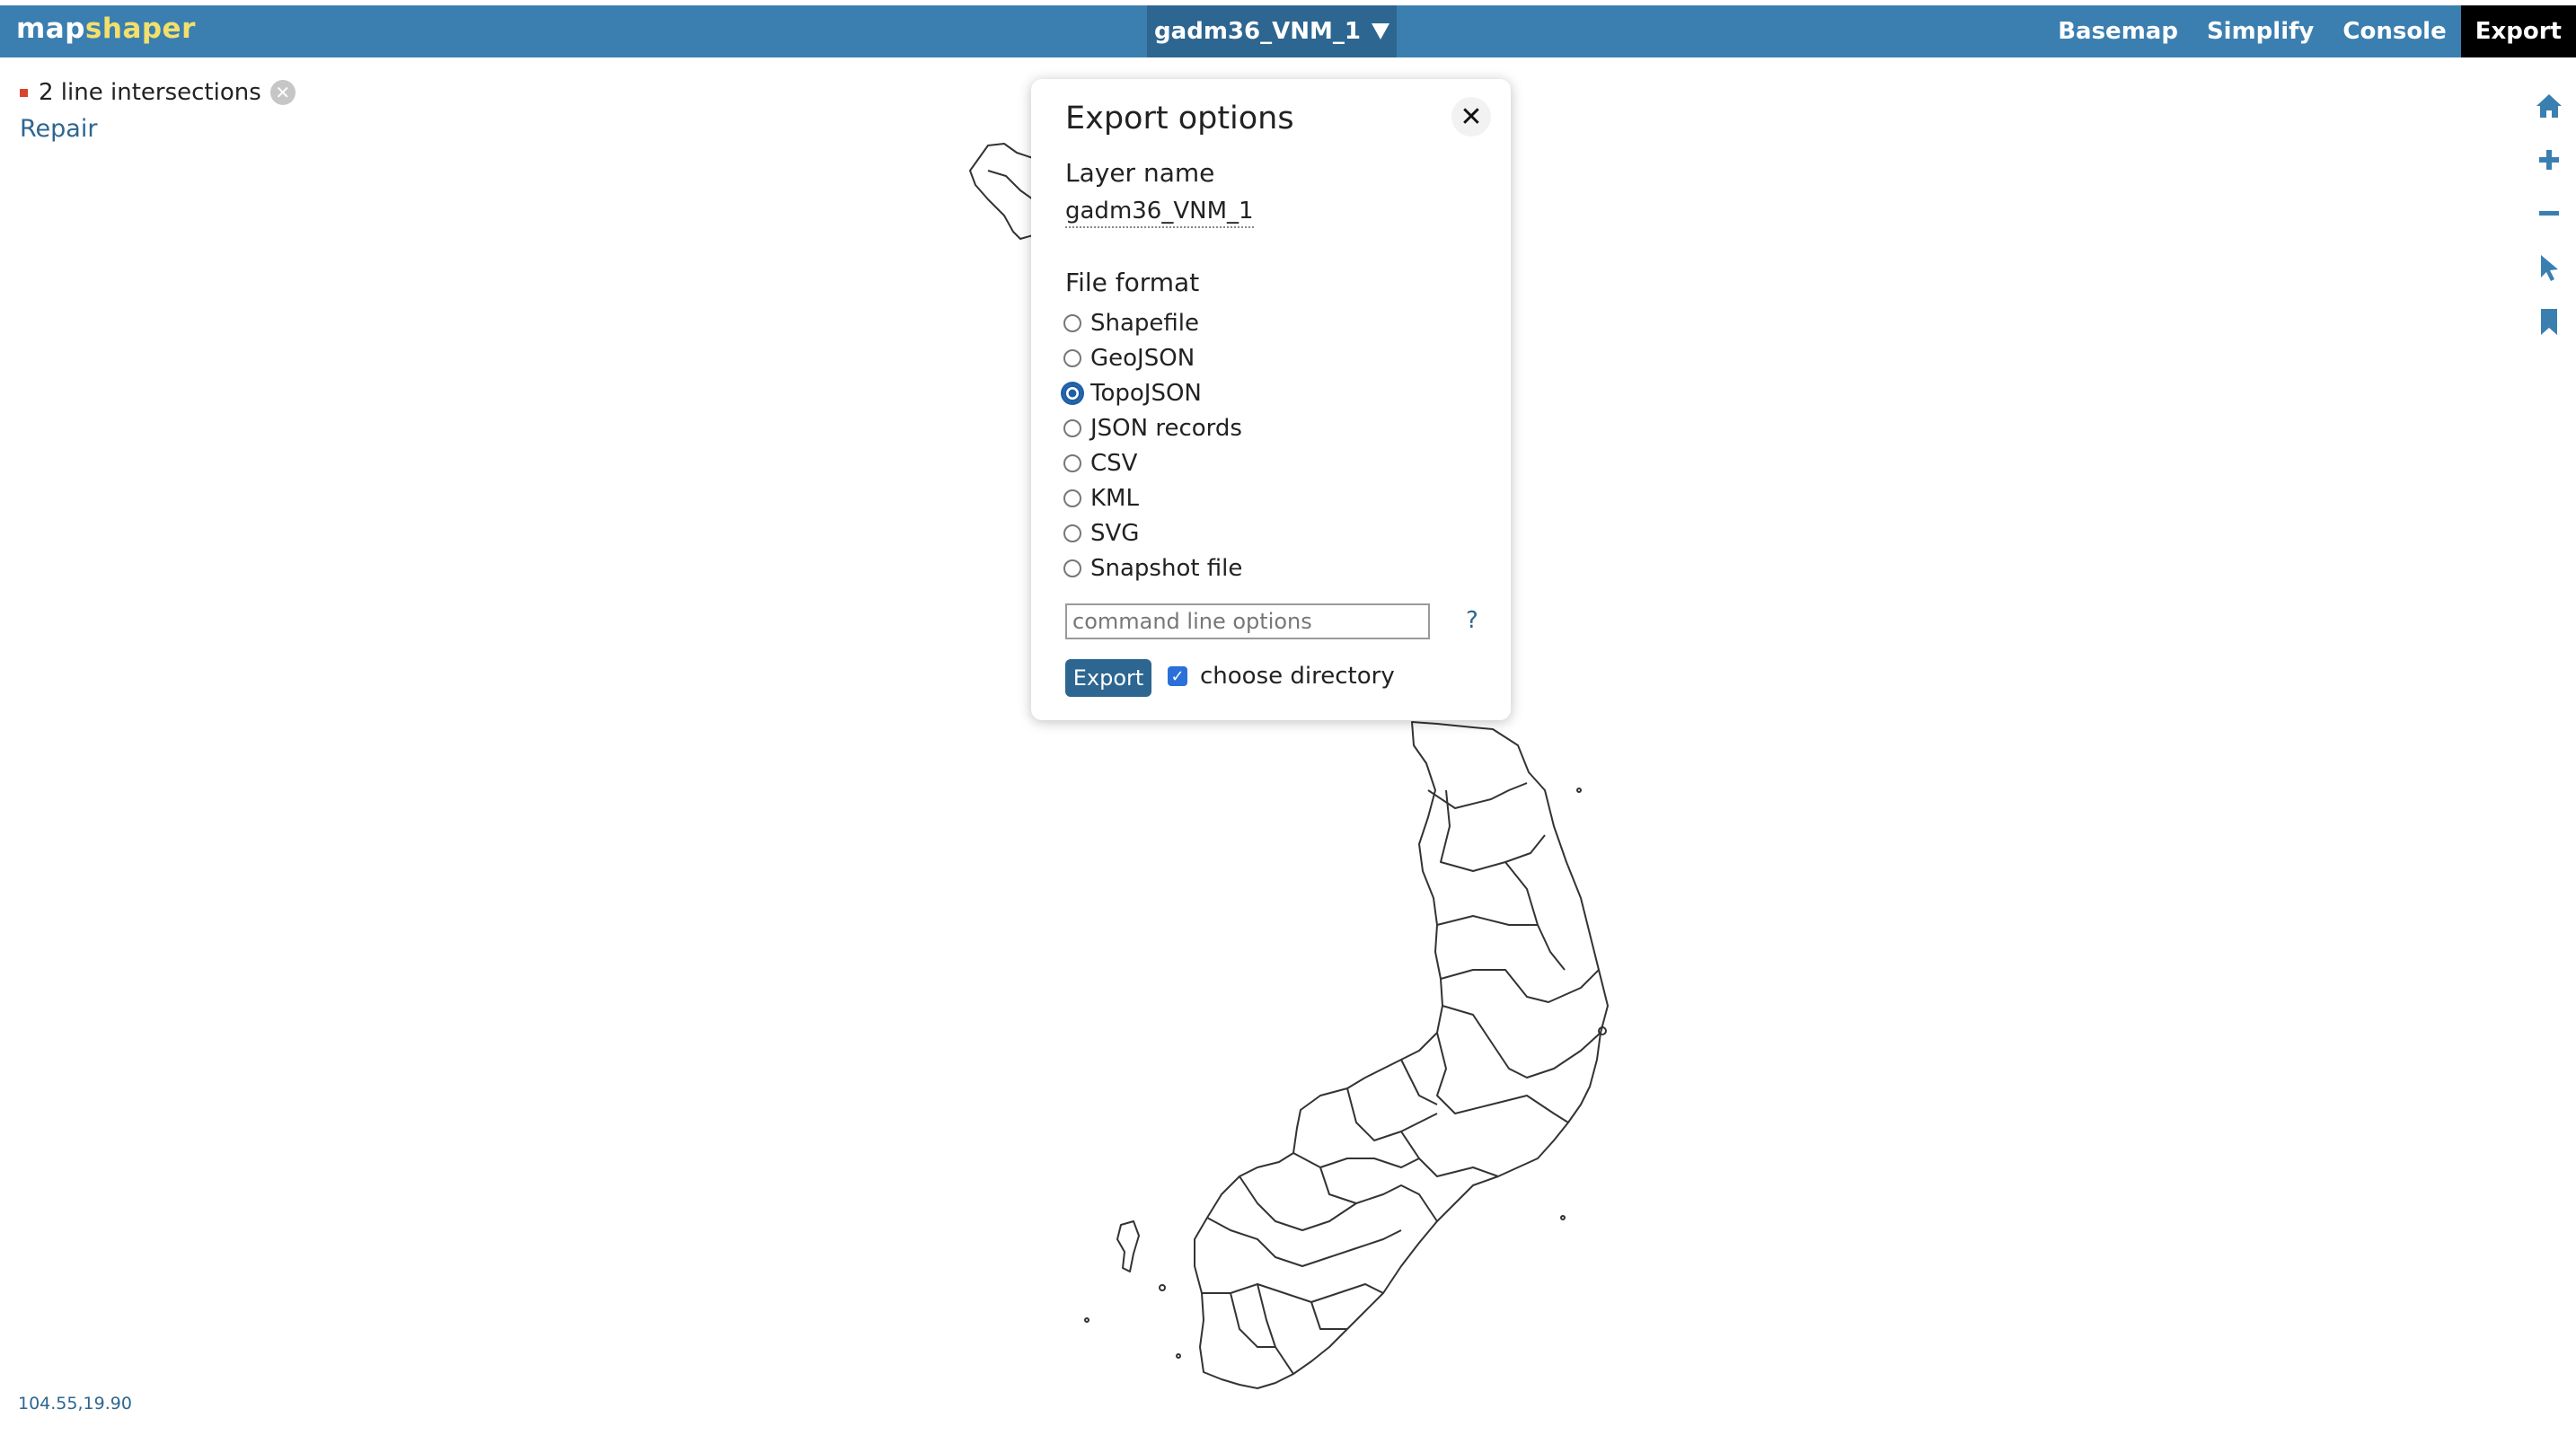 The width and height of the screenshot is (2576, 1435). I want to click on app-logo: mapshaper, so click(106, 29).